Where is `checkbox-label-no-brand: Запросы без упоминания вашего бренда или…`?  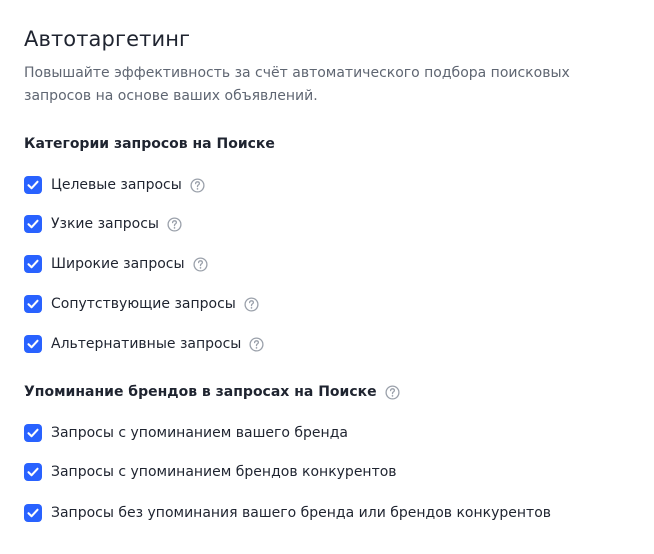
checkbox-label-no-brand: Запросы без упоминания вашего бренда или… is located at coordinates (301, 513).